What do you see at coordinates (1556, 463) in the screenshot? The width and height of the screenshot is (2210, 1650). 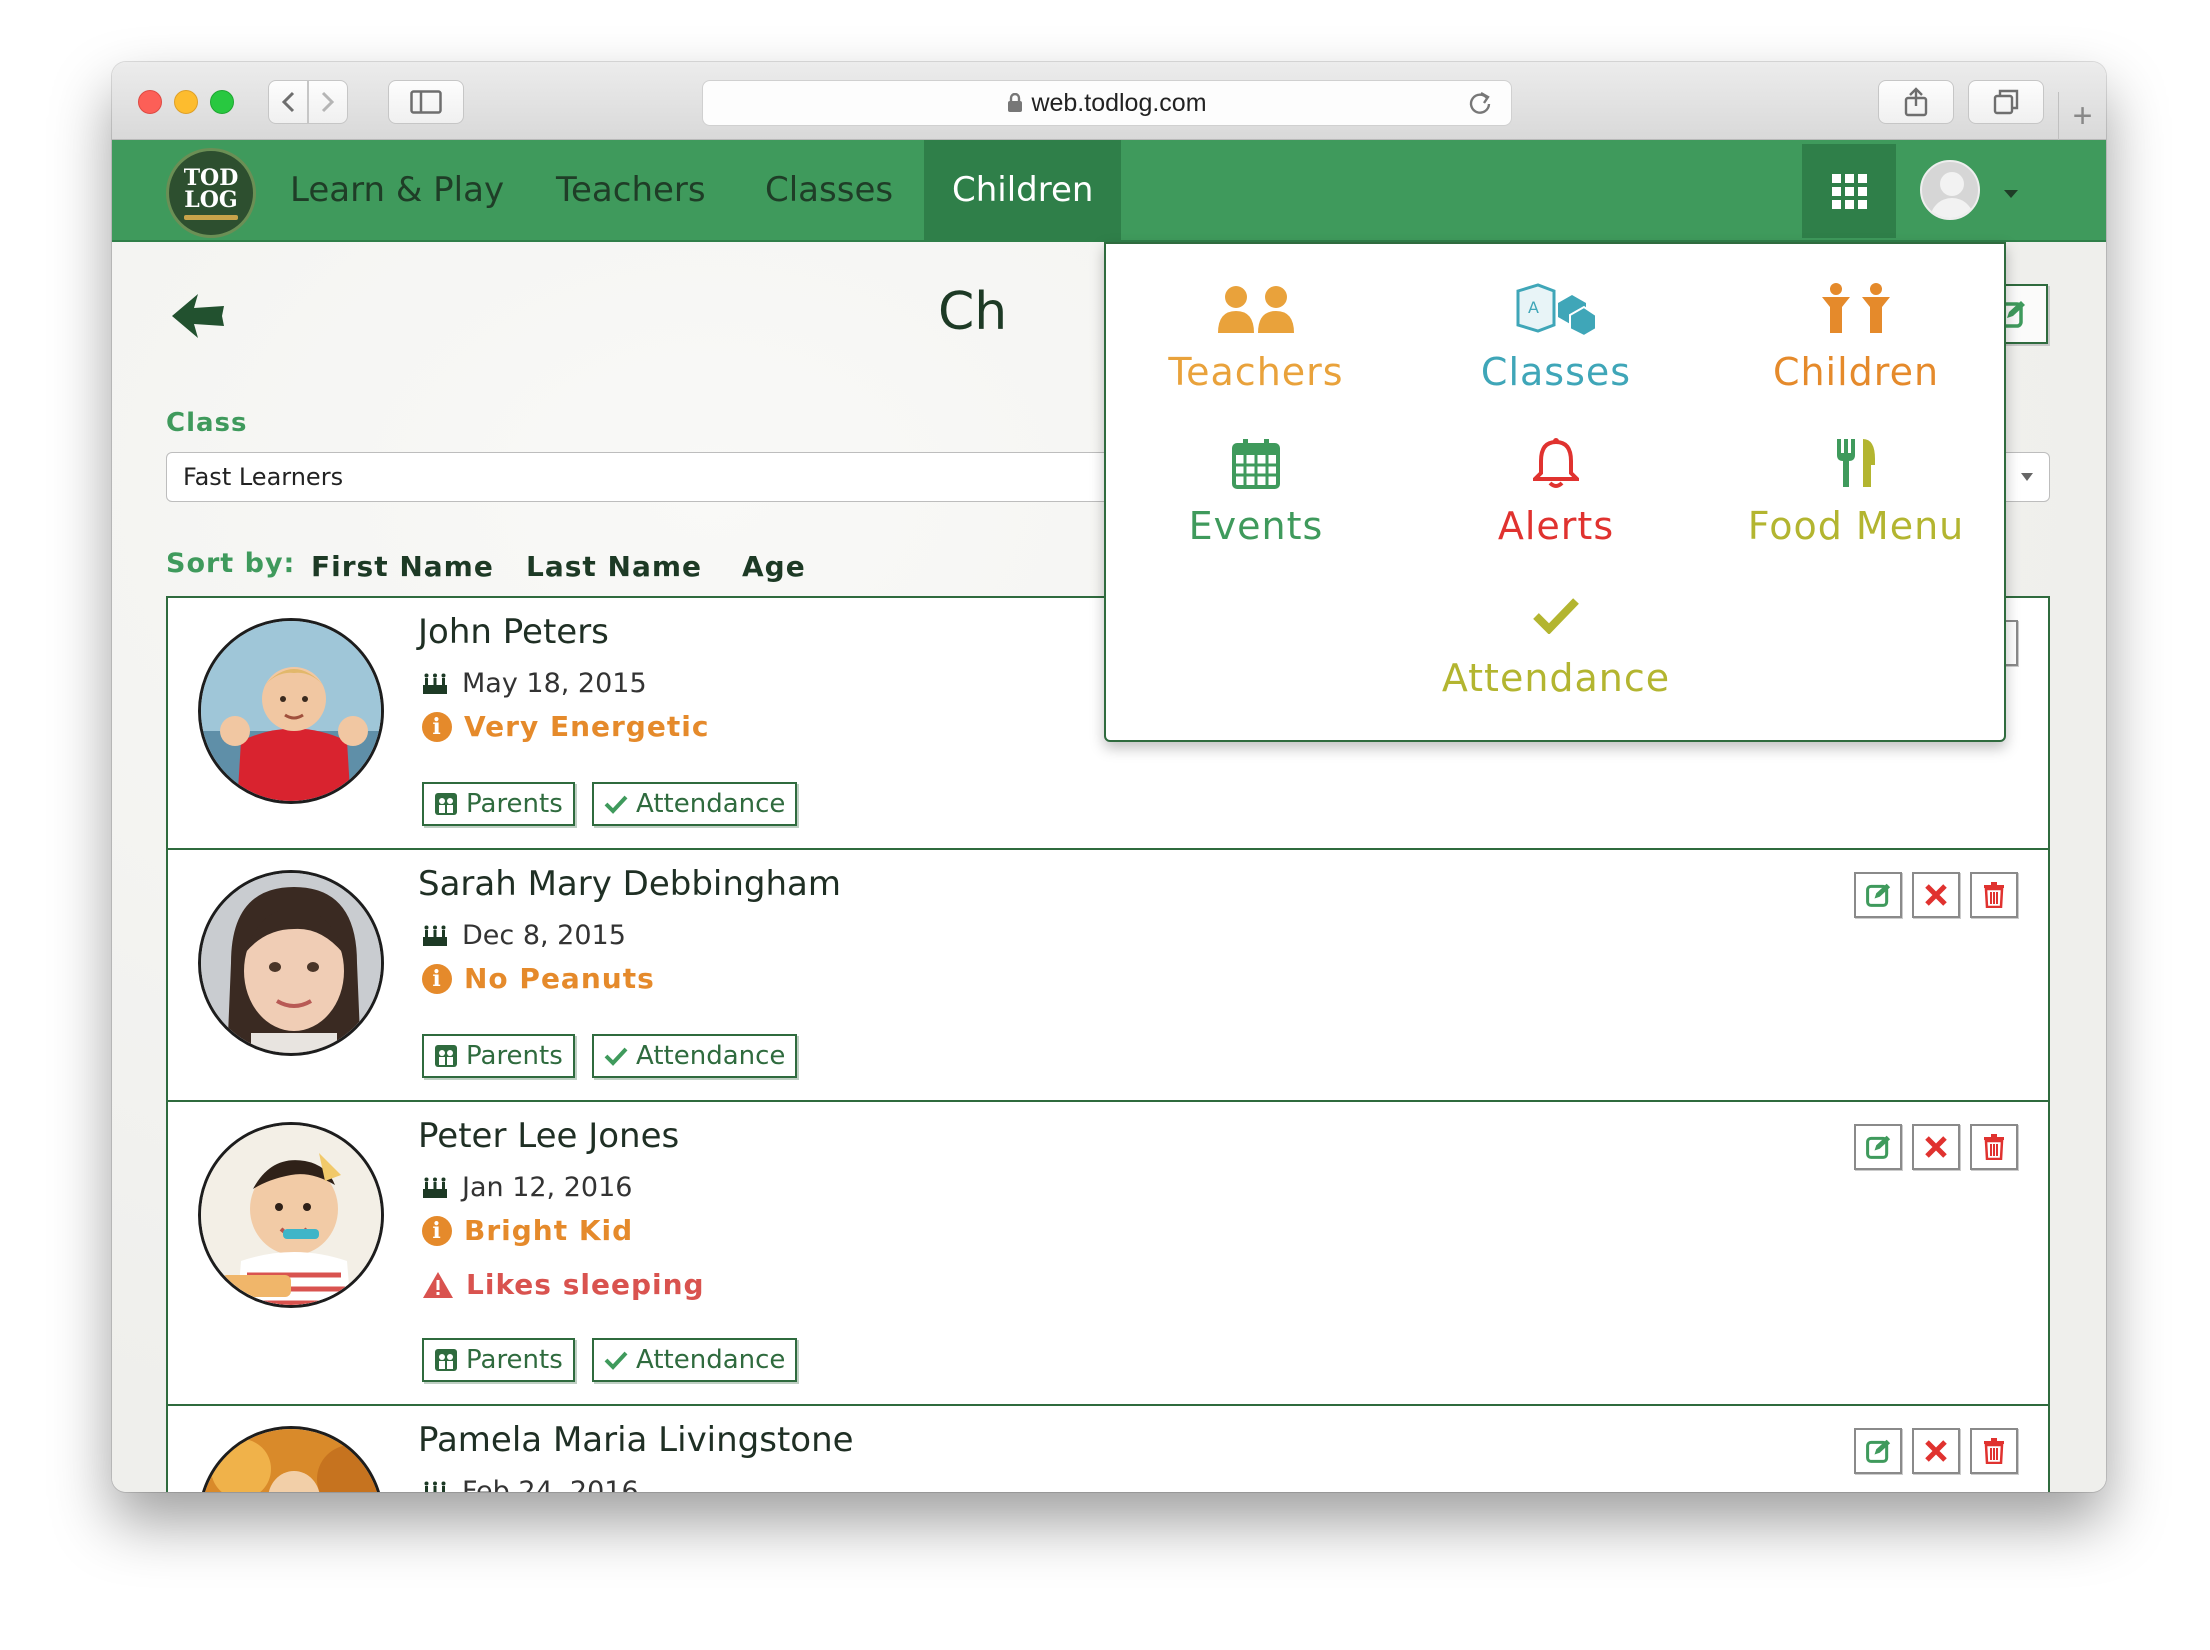 I see `bell-icon` at bounding box center [1556, 463].